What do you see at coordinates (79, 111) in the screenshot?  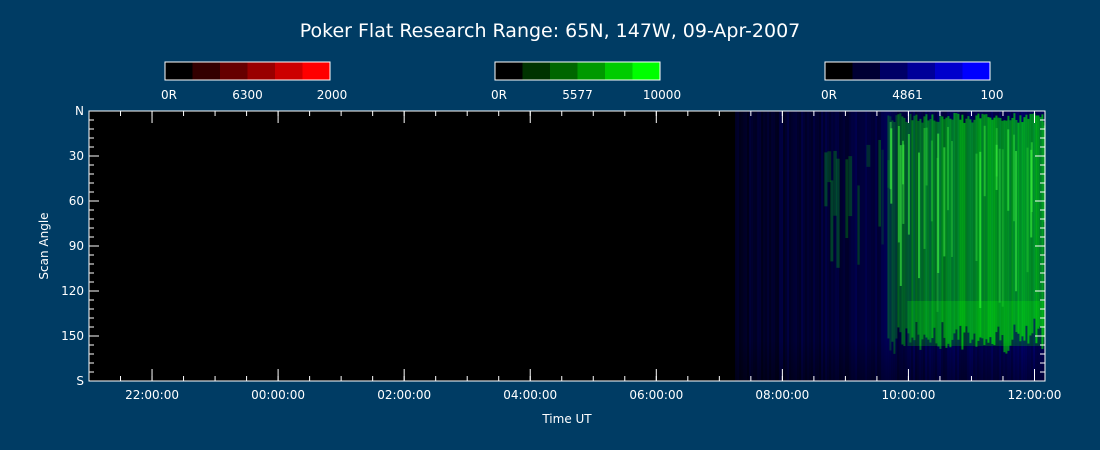 I see `y-tick-label: N` at bounding box center [79, 111].